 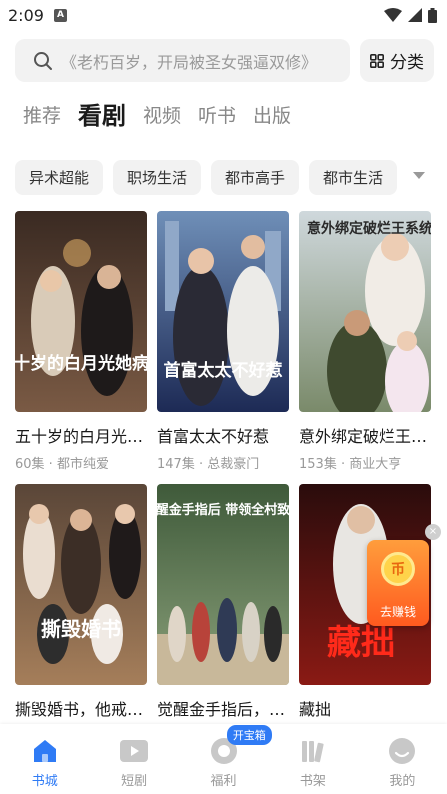 I want to click on nav-bookshelf: 书架, so click(x=312, y=759).